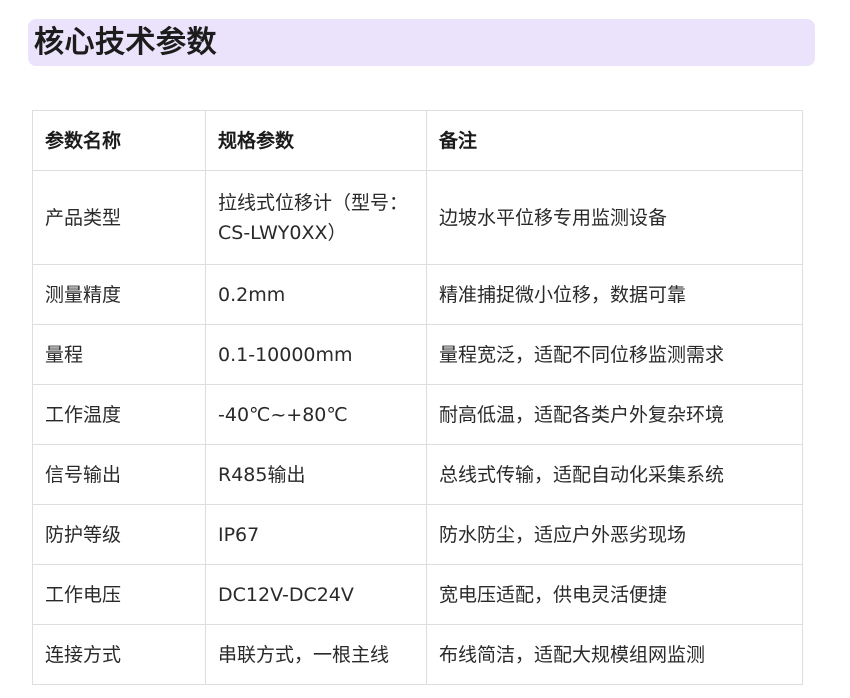 The image size is (850, 698). Describe the element at coordinates (316, 140) in the screenshot. I see `header-spec: 规格参数` at that location.